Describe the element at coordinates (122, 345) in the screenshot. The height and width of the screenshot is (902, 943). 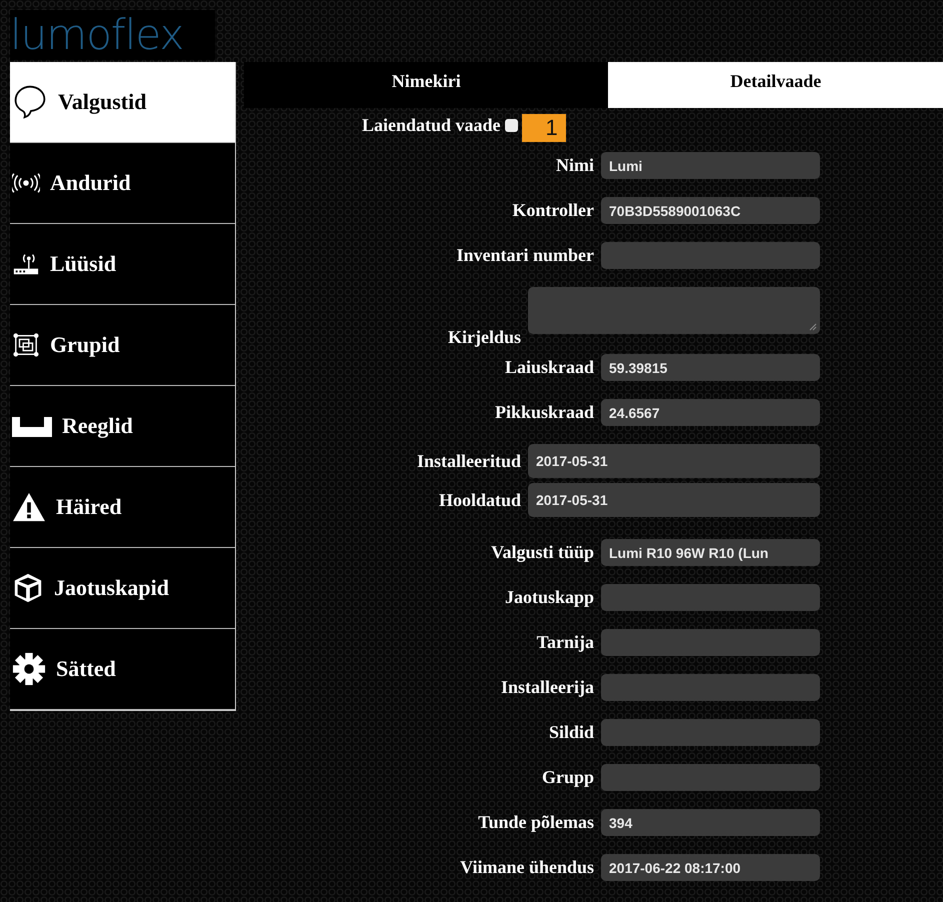
I see `sidebar-item: Grupid` at that location.